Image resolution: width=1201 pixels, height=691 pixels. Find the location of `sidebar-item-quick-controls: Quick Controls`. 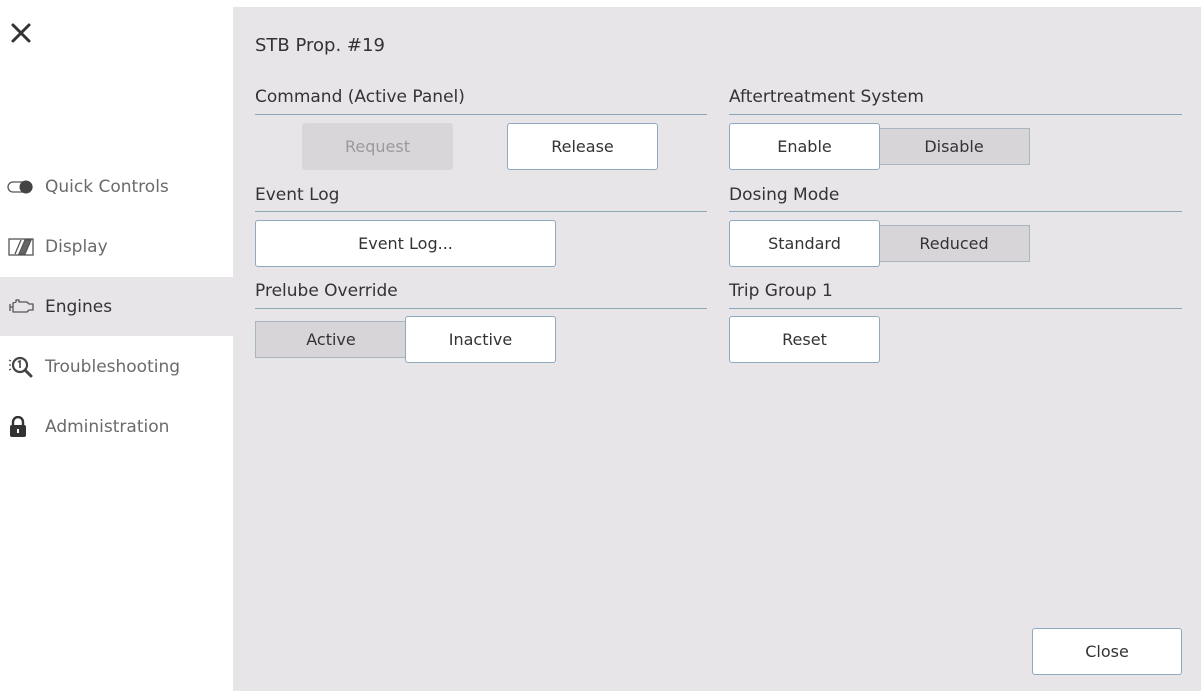

sidebar-item-quick-controls: Quick Controls is located at coordinates (116, 186).